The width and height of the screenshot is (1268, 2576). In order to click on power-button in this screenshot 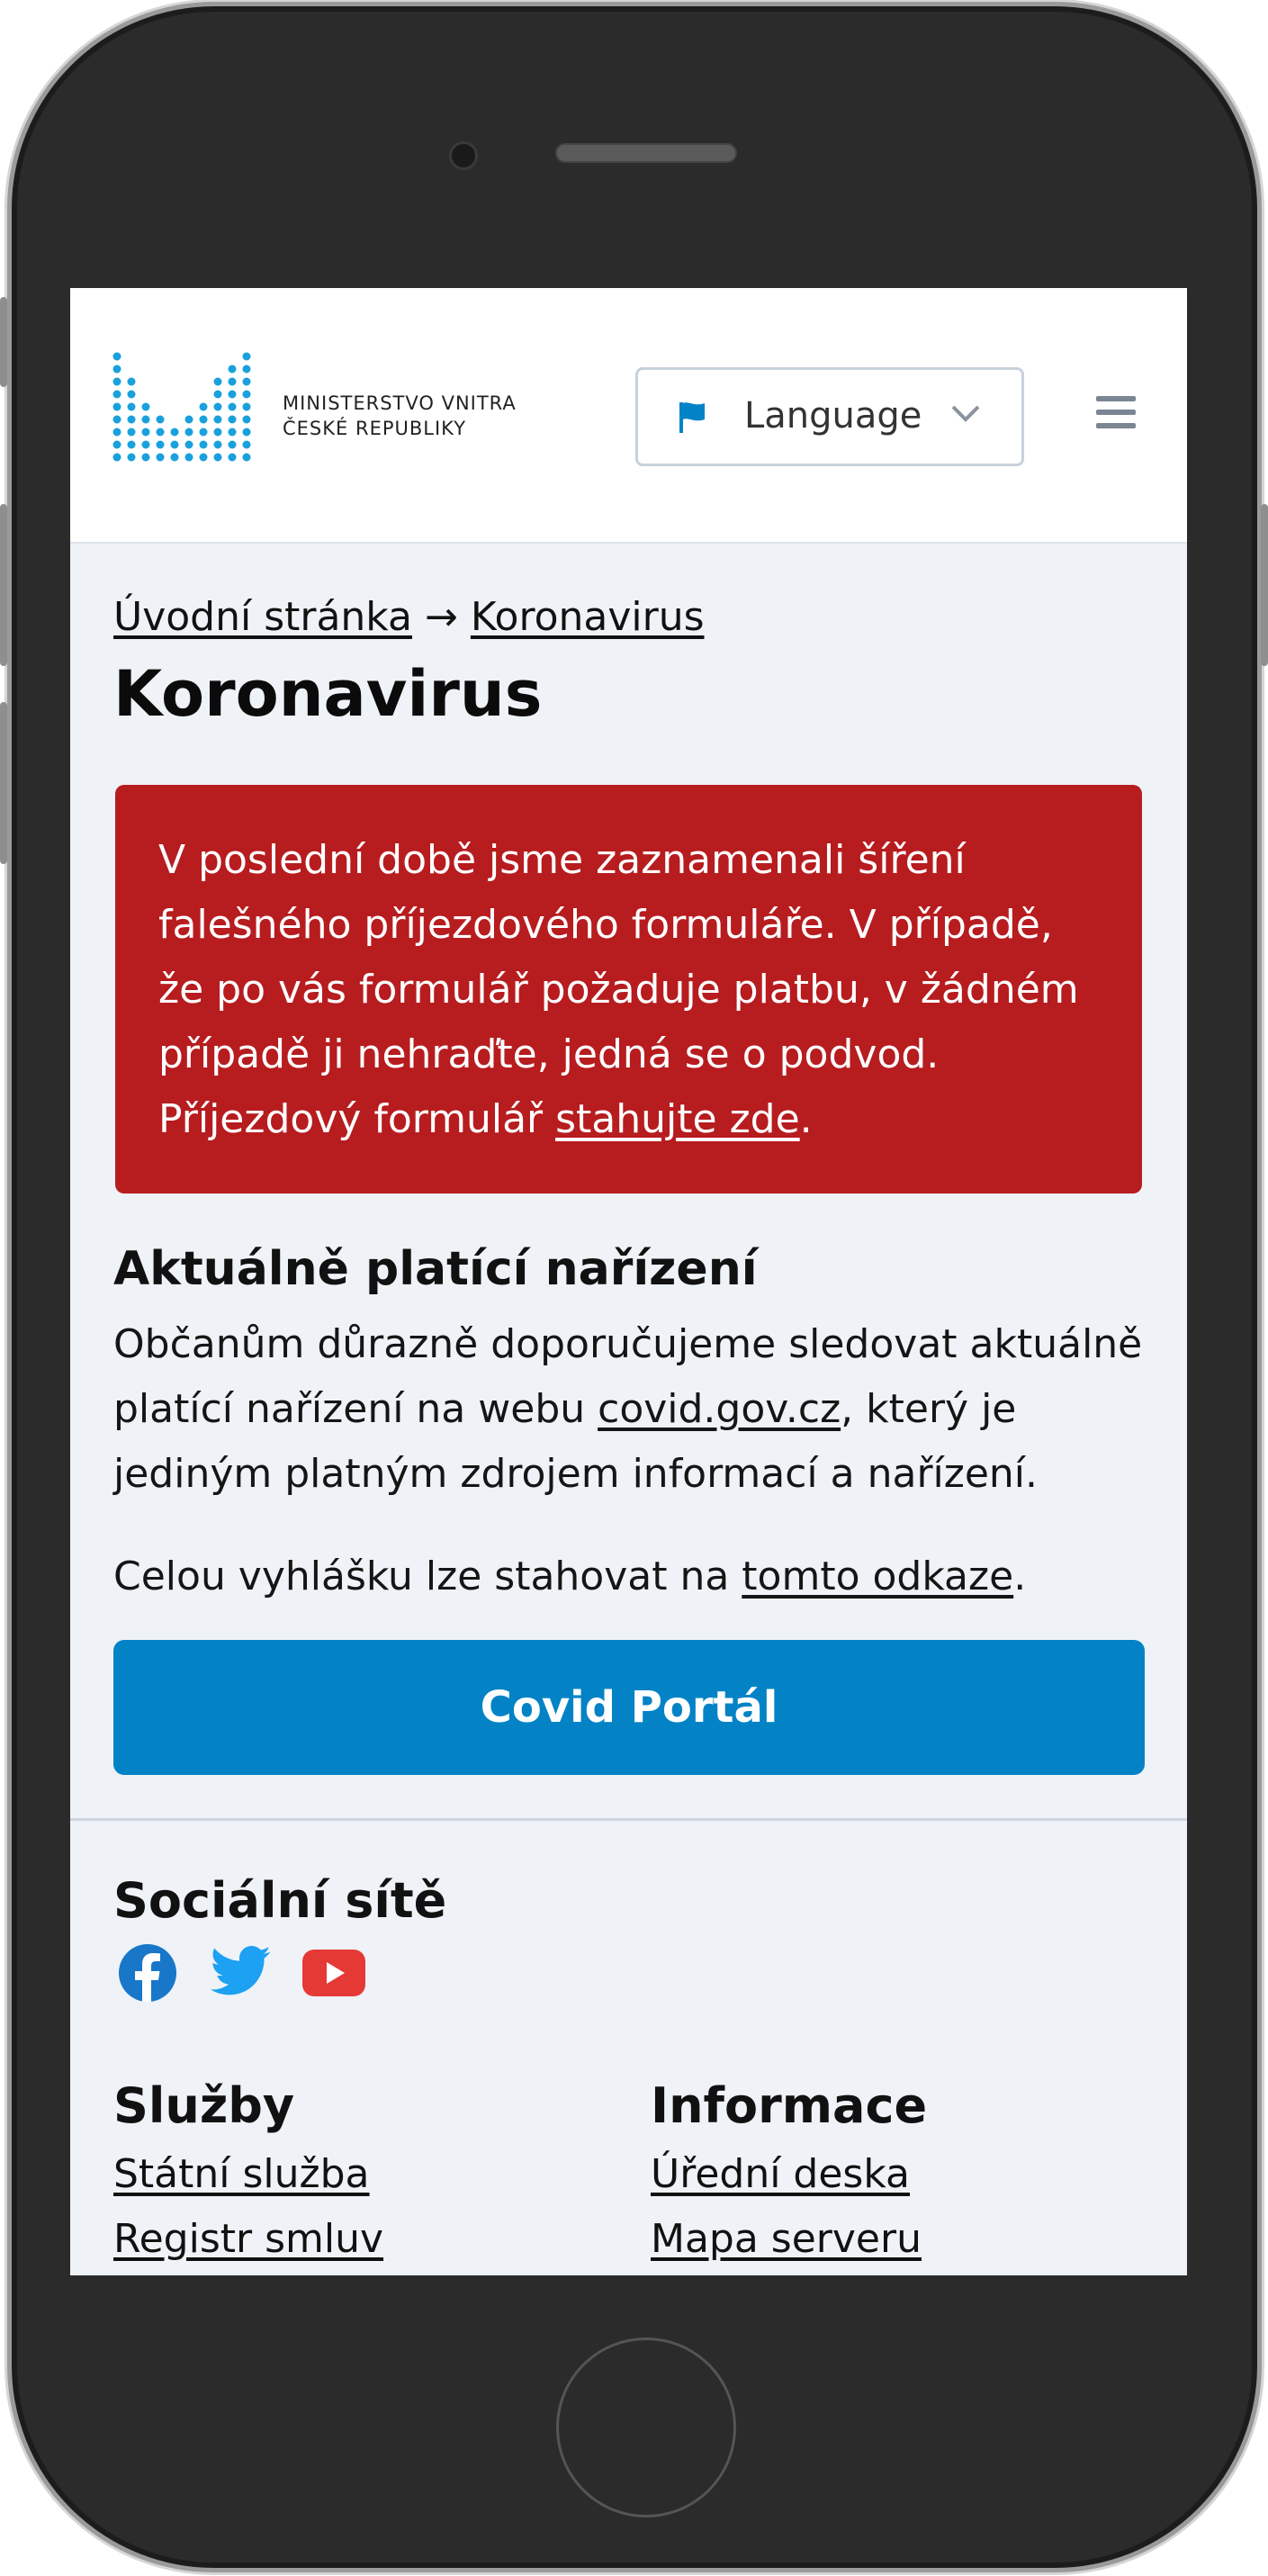, I will do `click(1264, 585)`.